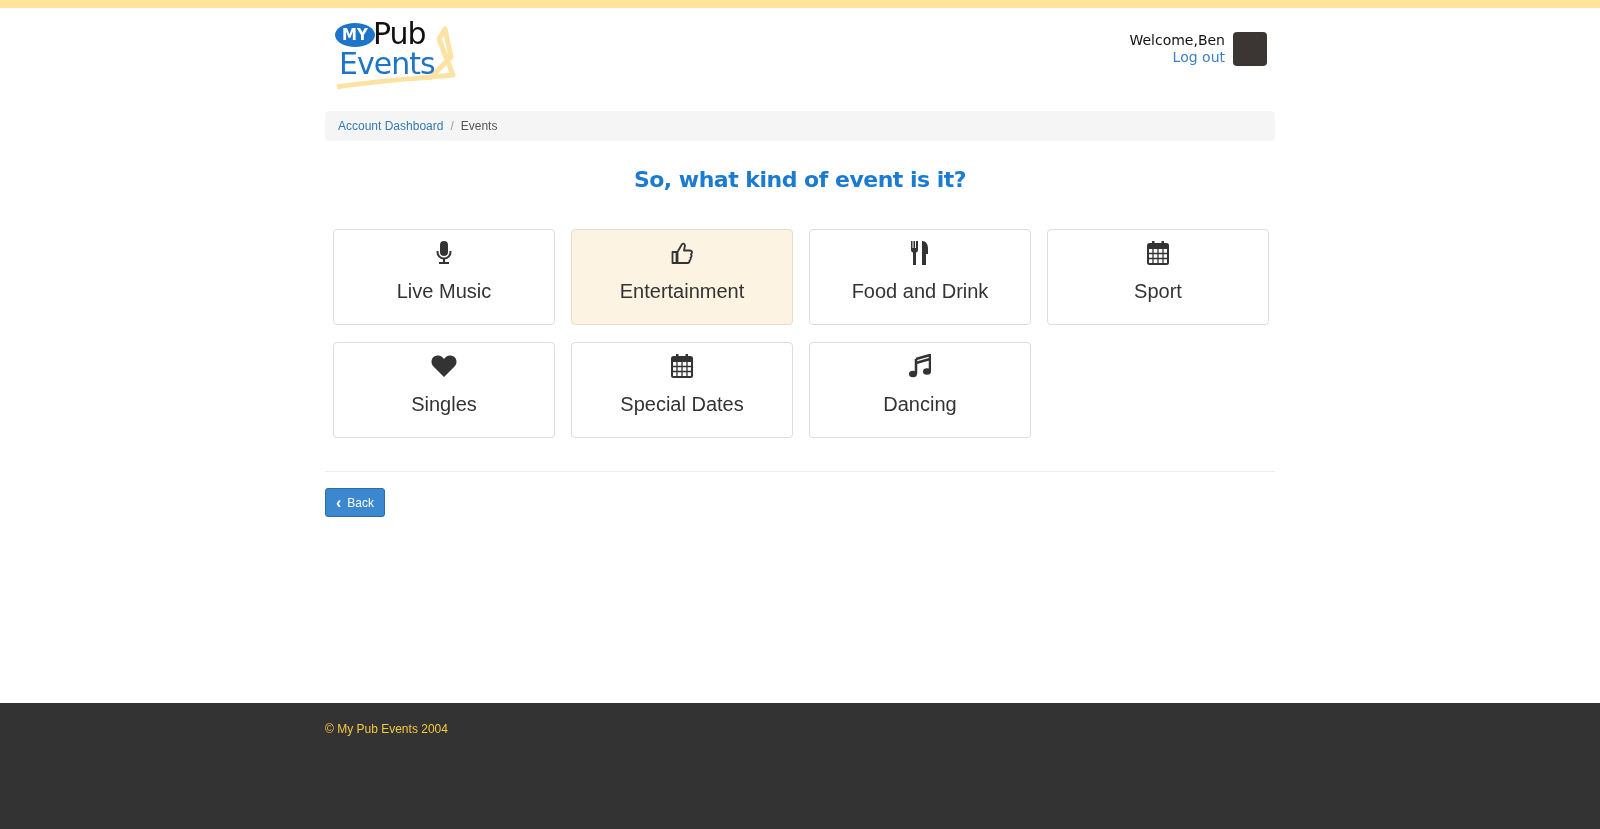 Image resolution: width=1600 pixels, height=829 pixels. Describe the element at coordinates (444, 390) in the screenshot. I see `category-card: Singles` at that location.